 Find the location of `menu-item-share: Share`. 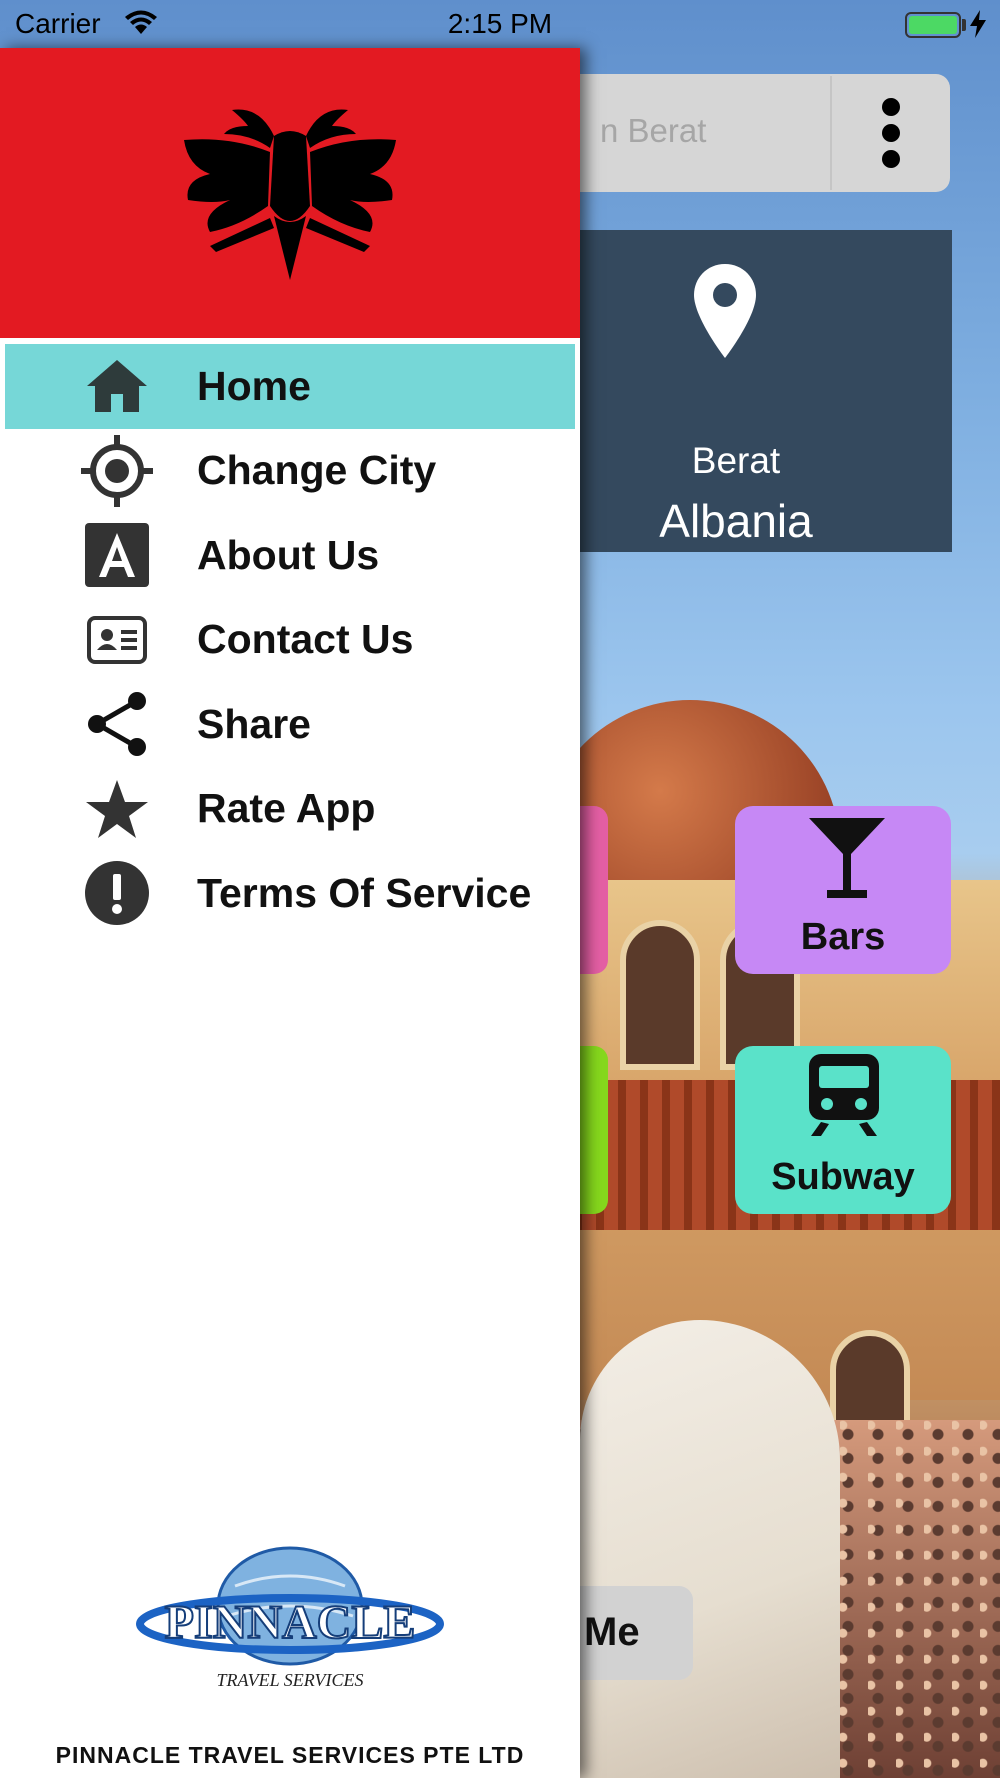

menu-item-share: Share is located at coordinates (290, 724).